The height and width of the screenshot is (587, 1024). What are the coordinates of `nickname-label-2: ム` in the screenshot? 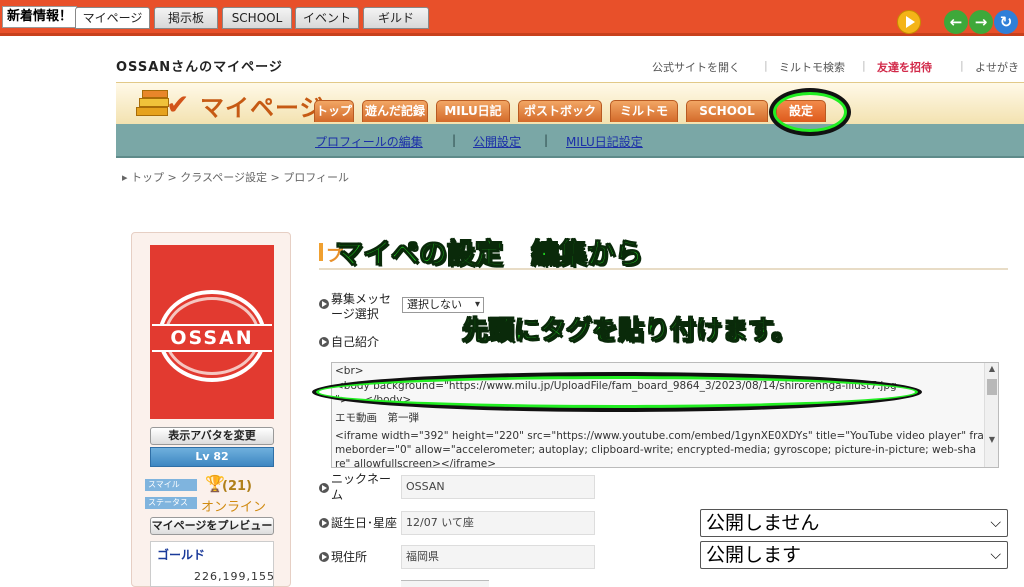 It's located at (337, 495).